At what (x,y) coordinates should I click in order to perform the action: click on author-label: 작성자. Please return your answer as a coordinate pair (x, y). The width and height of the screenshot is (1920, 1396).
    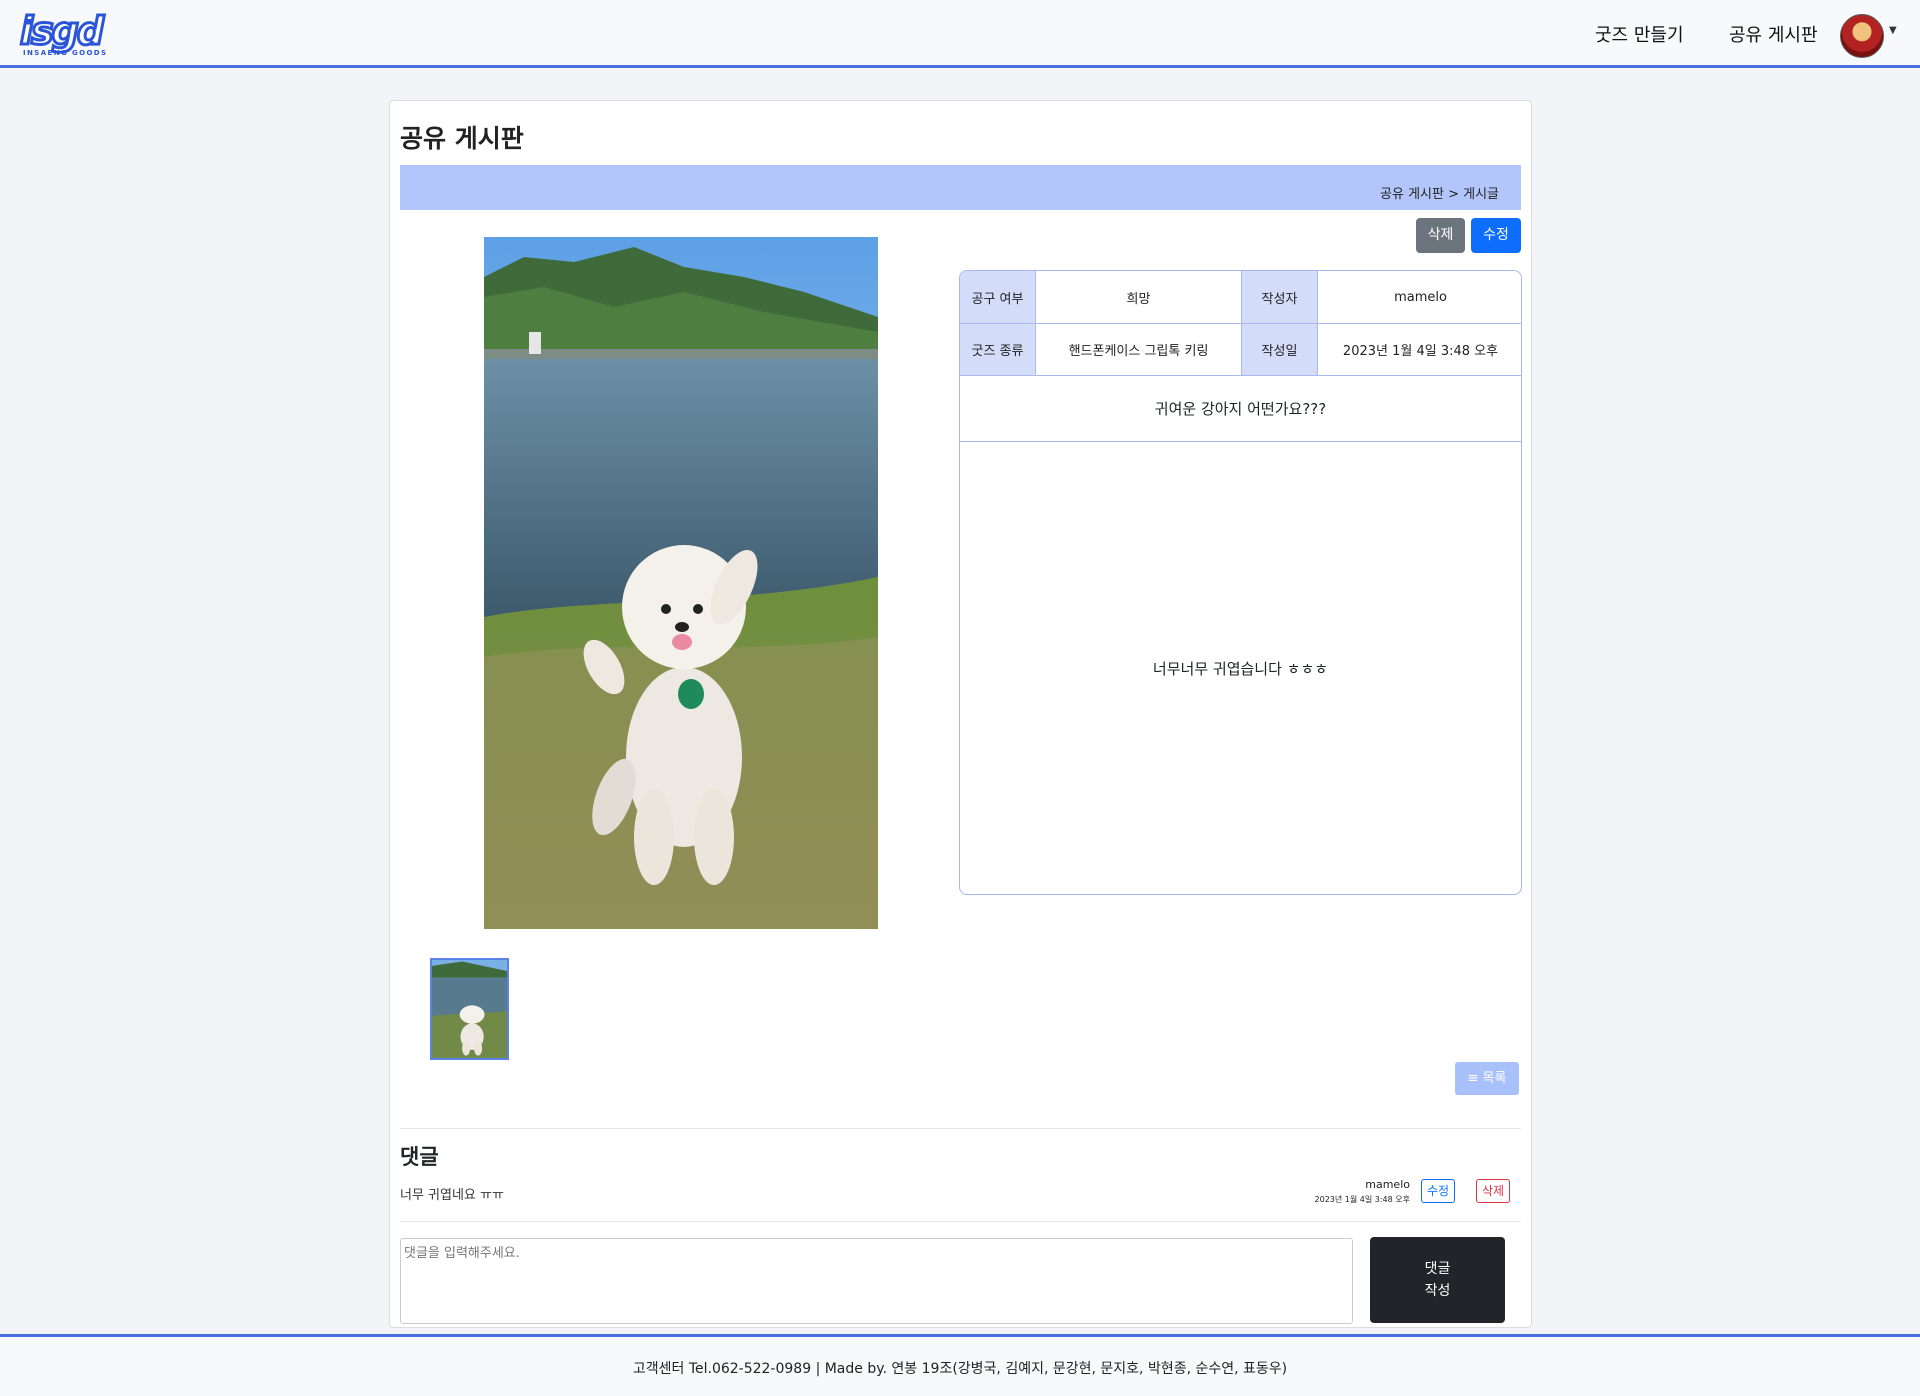
    Looking at the image, I should click on (1280, 297).